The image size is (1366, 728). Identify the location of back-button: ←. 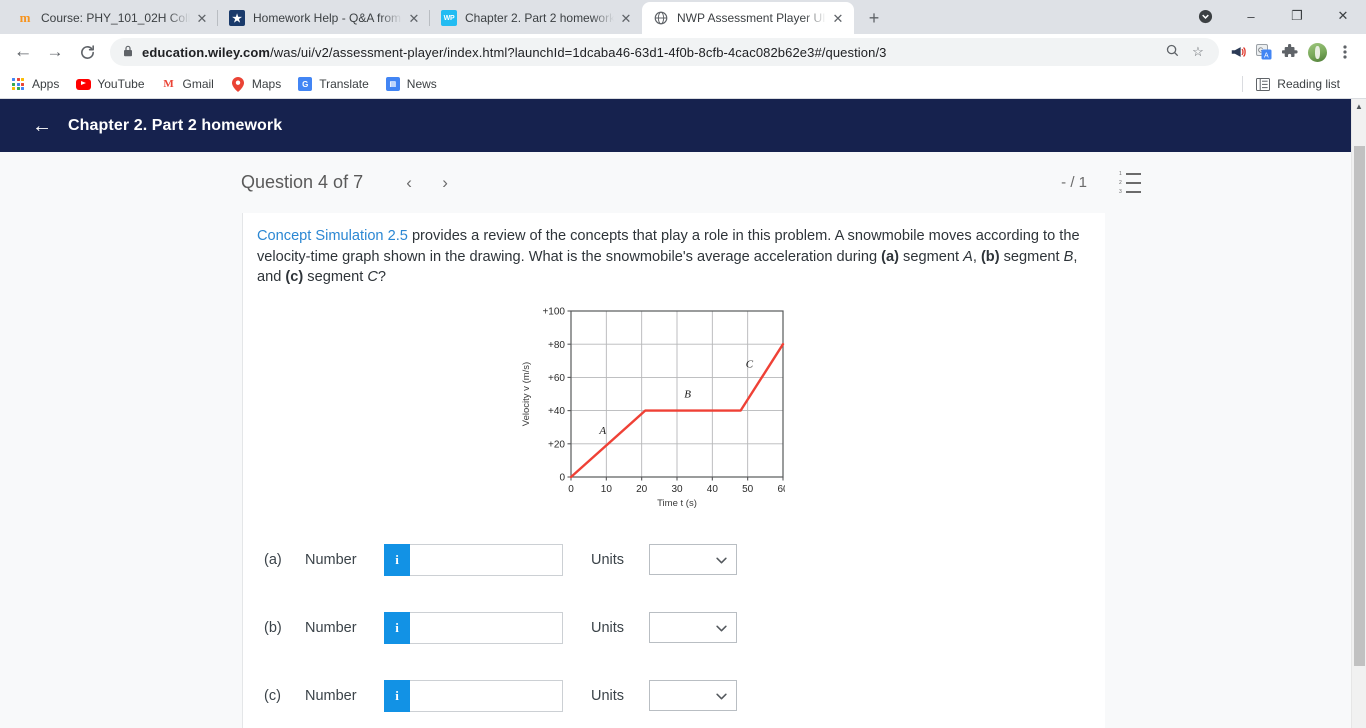
(23, 52).